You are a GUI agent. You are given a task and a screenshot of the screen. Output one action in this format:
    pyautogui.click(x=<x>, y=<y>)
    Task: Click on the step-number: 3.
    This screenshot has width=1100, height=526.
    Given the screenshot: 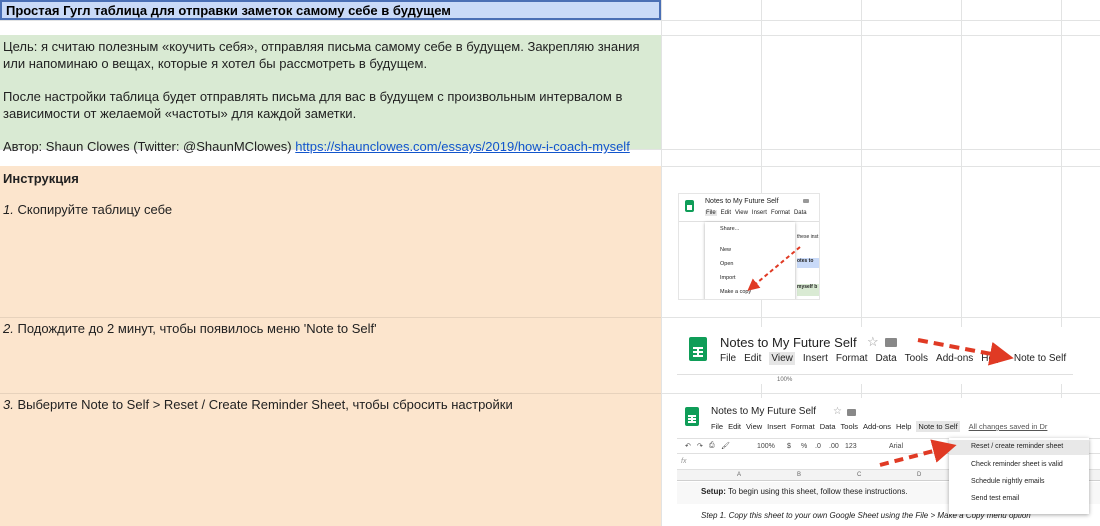 What is the action you would take?
    pyautogui.click(x=8, y=404)
    